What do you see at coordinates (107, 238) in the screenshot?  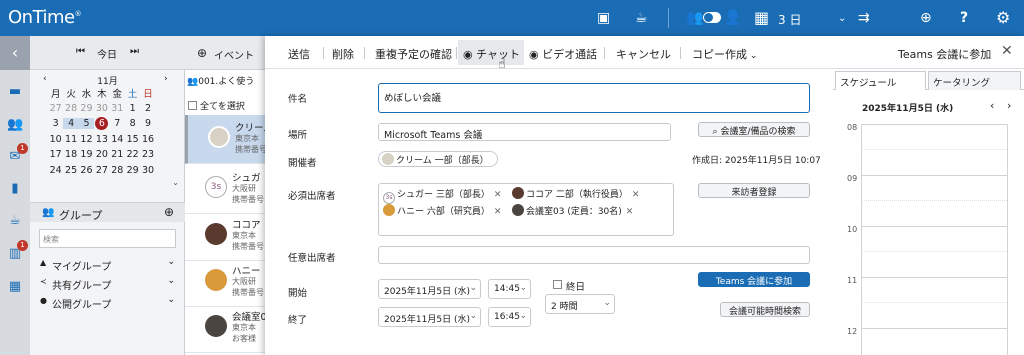 I see `group-search-input: 検索` at bounding box center [107, 238].